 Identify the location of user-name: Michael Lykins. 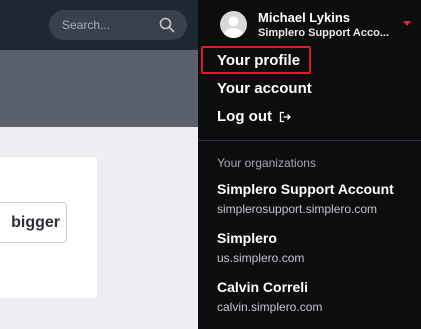
(304, 17).